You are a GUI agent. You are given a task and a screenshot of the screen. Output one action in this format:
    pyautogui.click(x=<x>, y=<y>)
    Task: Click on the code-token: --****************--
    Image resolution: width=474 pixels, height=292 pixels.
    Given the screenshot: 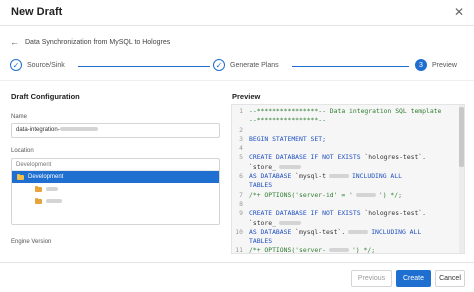 What is the action you would take?
    pyautogui.click(x=287, y=120)
    